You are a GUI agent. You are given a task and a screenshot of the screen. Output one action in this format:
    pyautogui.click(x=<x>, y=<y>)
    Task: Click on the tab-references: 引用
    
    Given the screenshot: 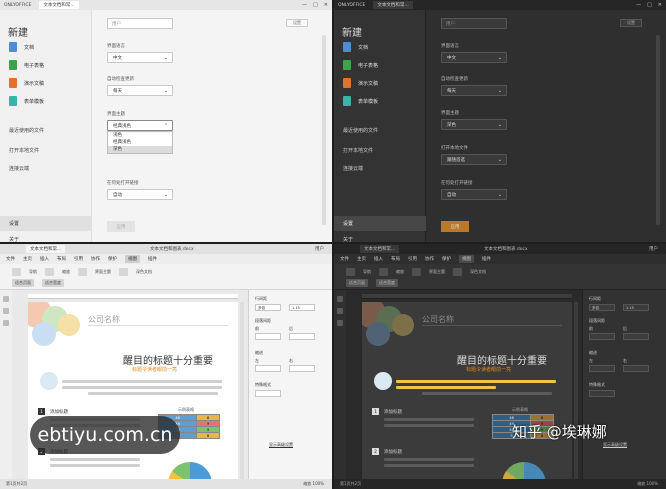 What is the action you would take?
    pyautogui.click(x=412, y=259)
    